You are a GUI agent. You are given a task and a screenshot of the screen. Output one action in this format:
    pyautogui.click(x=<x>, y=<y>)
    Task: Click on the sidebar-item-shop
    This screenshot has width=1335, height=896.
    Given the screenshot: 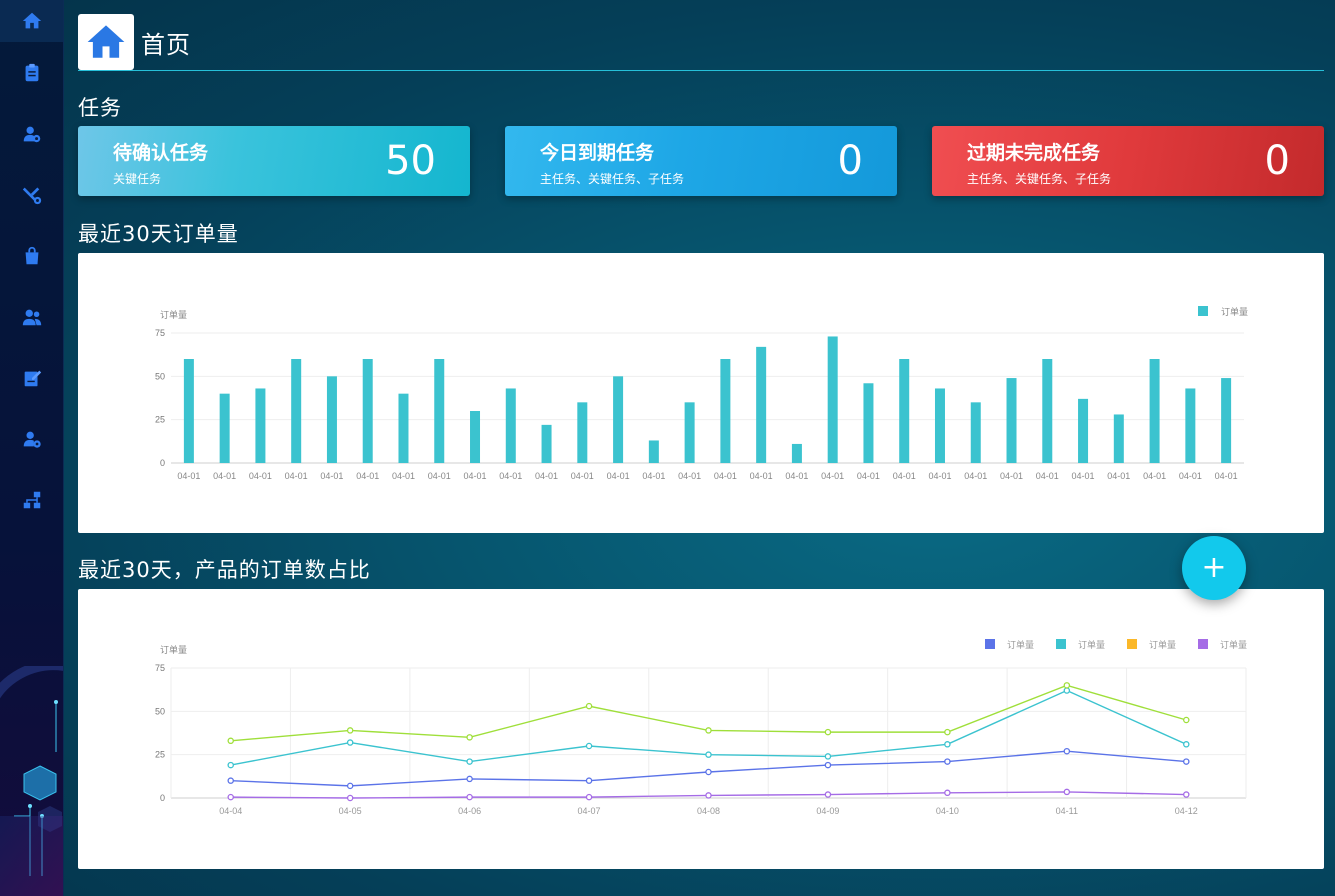 What is the action you would take?
    pyautogui.click(x=31, y=255)
    